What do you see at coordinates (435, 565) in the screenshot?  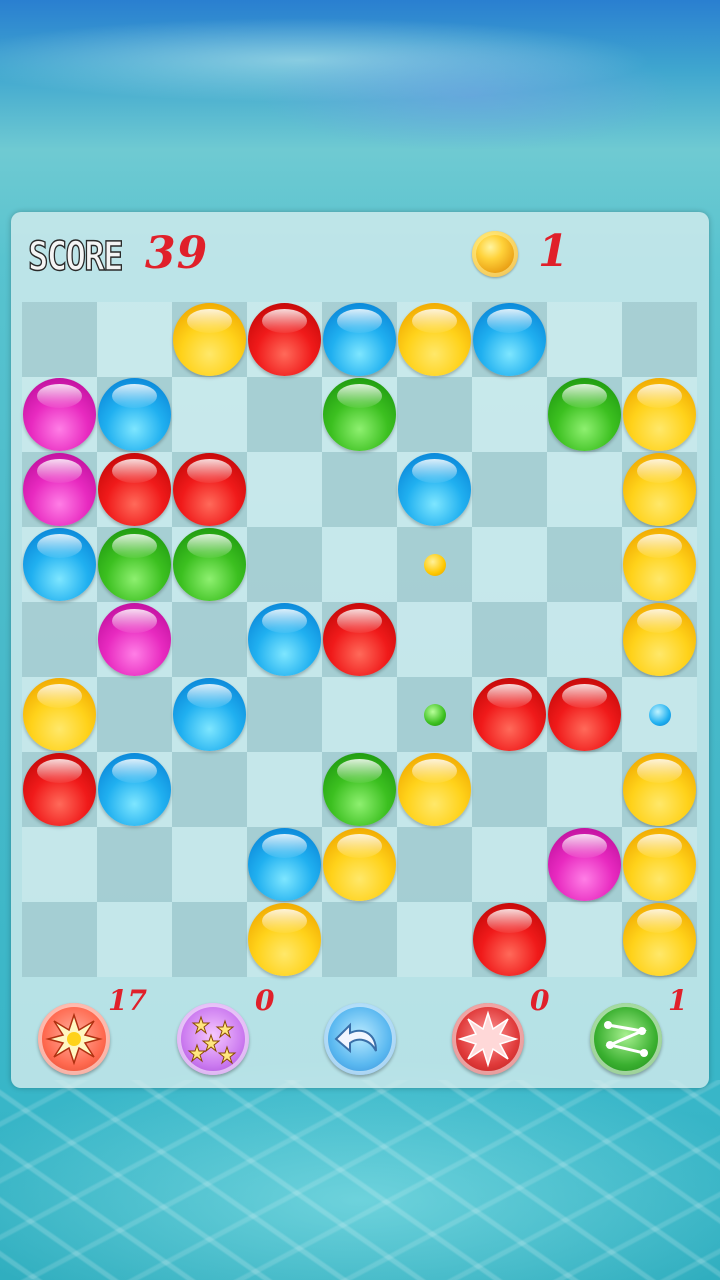 I see `next-yellow-ball-preview` at bounding box center [435, 565].